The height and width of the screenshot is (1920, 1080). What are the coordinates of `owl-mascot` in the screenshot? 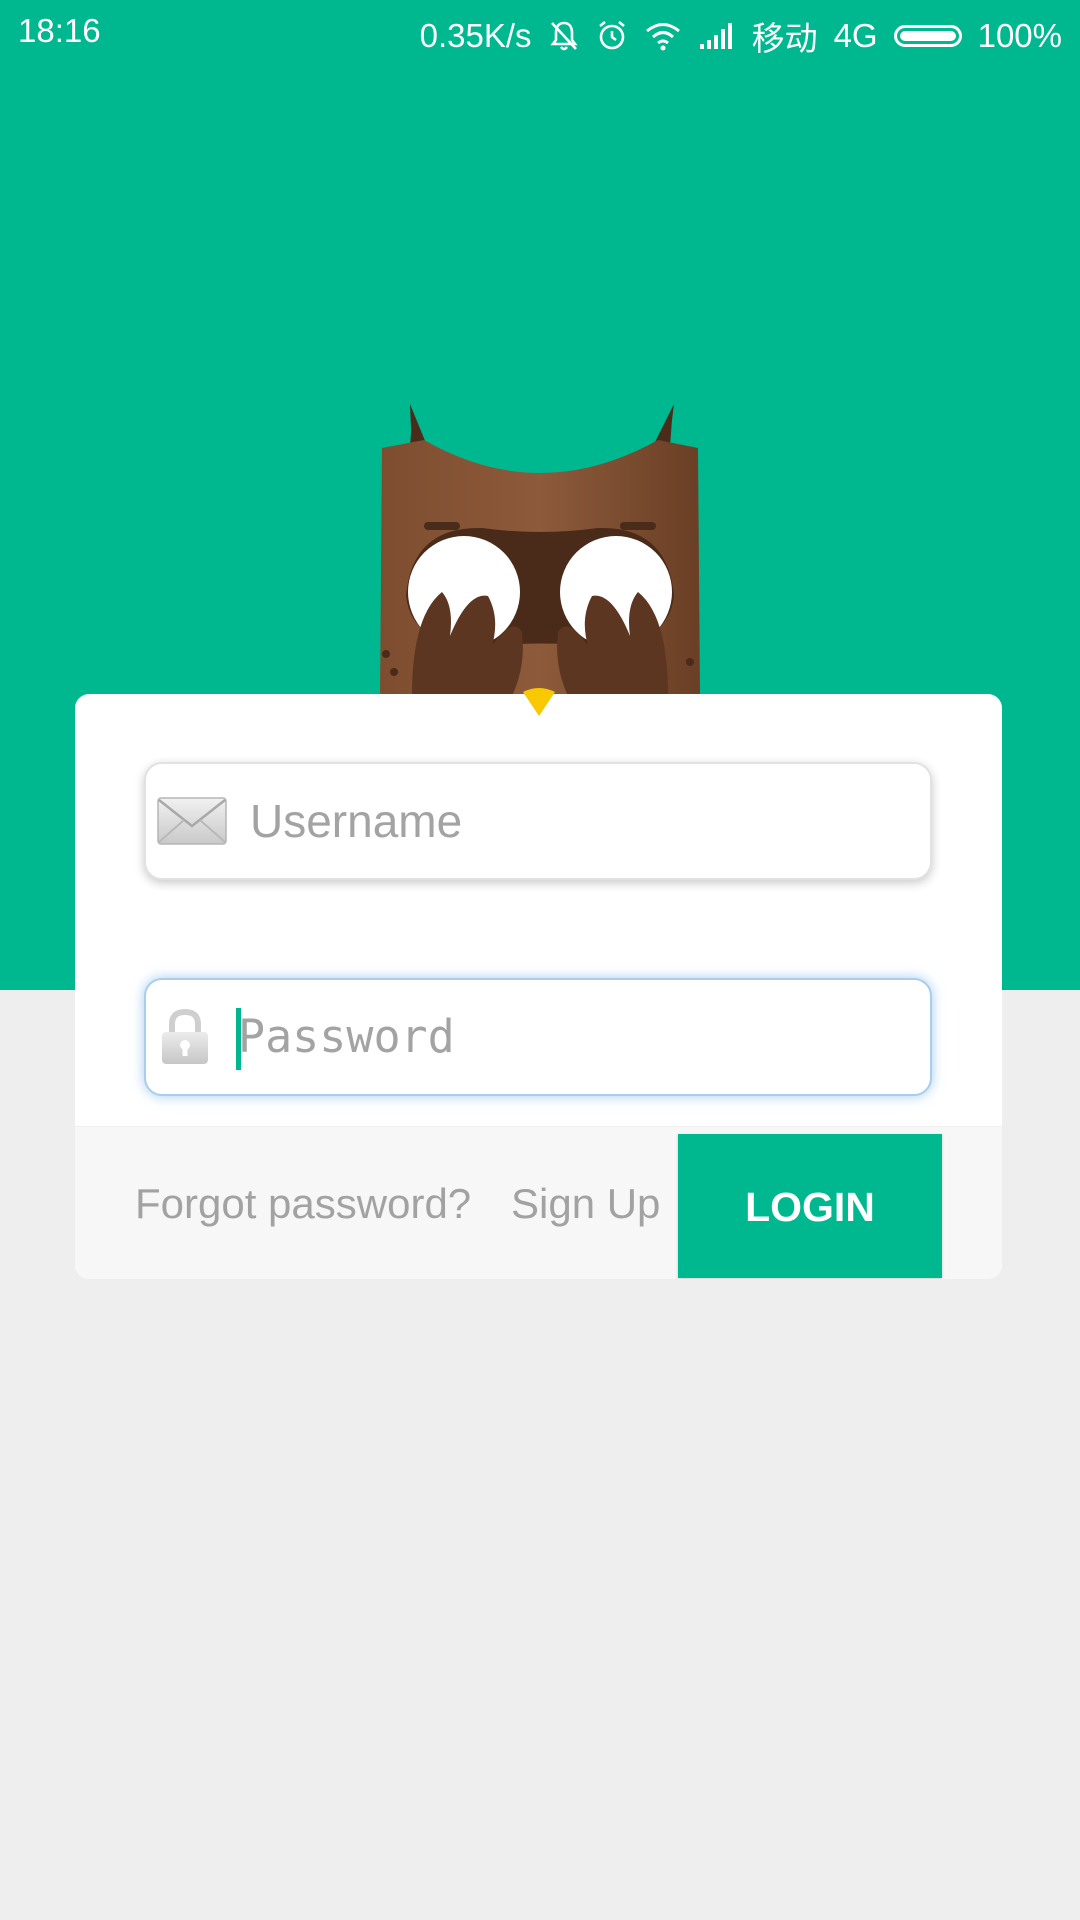 It's located at (540, 546).